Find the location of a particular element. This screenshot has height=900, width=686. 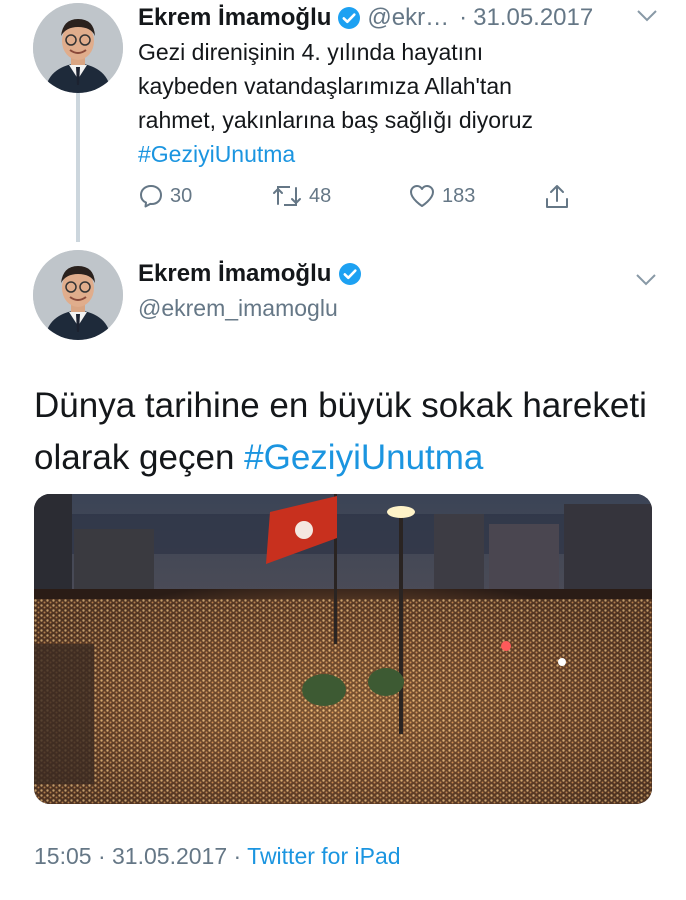

share-button is located at coordinates (557, 197).